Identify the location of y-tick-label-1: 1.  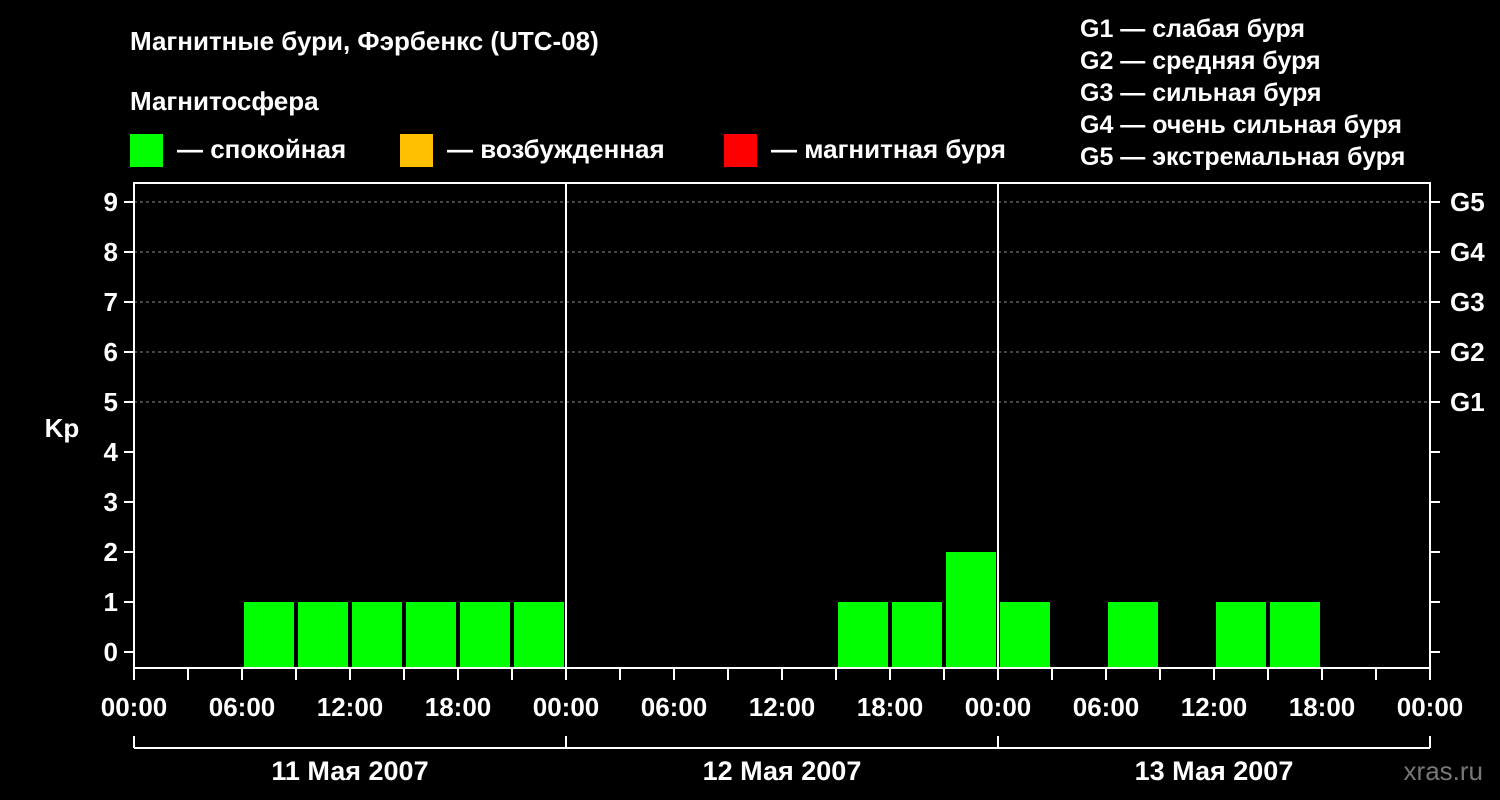
(111, 602).